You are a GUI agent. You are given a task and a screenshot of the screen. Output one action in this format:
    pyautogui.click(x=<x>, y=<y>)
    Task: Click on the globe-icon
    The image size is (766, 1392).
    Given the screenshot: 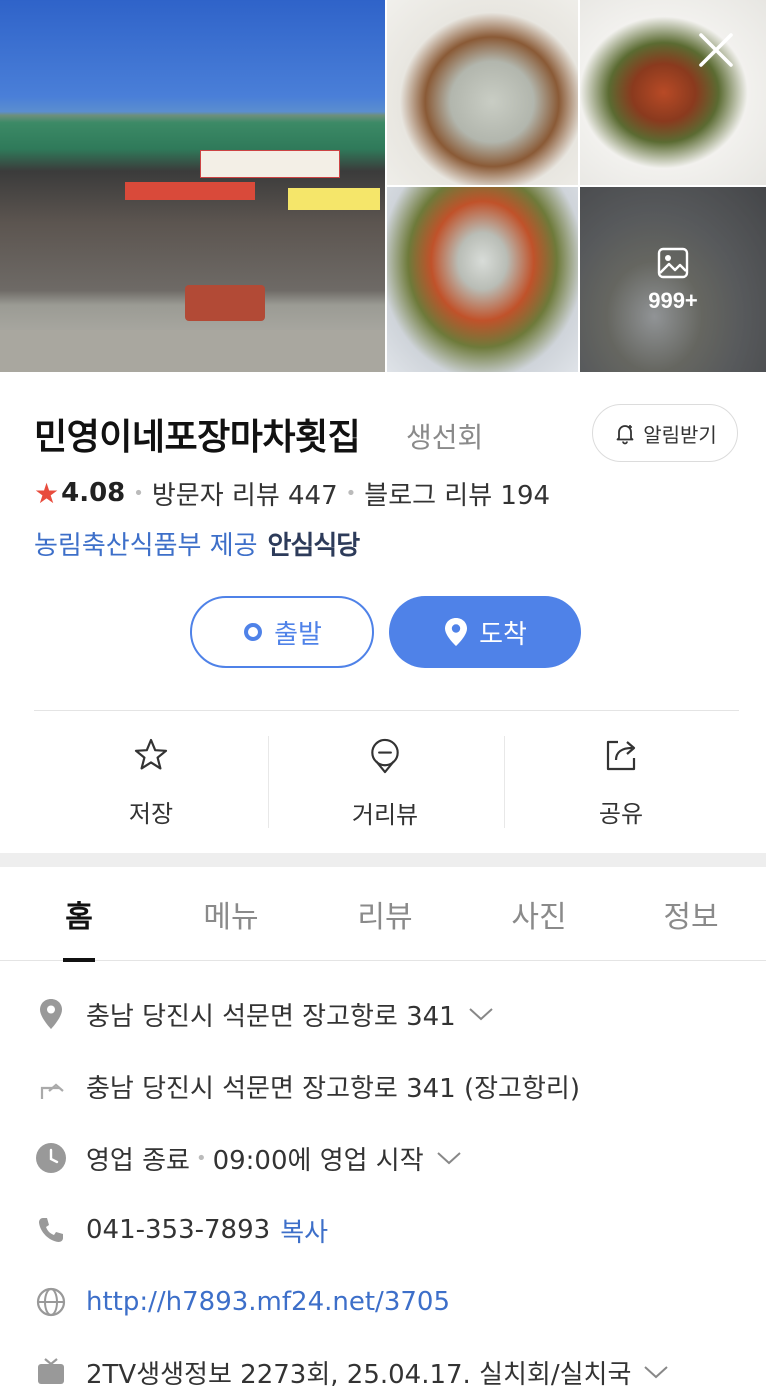 What is the action you would take?
    pyautogui.click(x=51, y=1302)
    